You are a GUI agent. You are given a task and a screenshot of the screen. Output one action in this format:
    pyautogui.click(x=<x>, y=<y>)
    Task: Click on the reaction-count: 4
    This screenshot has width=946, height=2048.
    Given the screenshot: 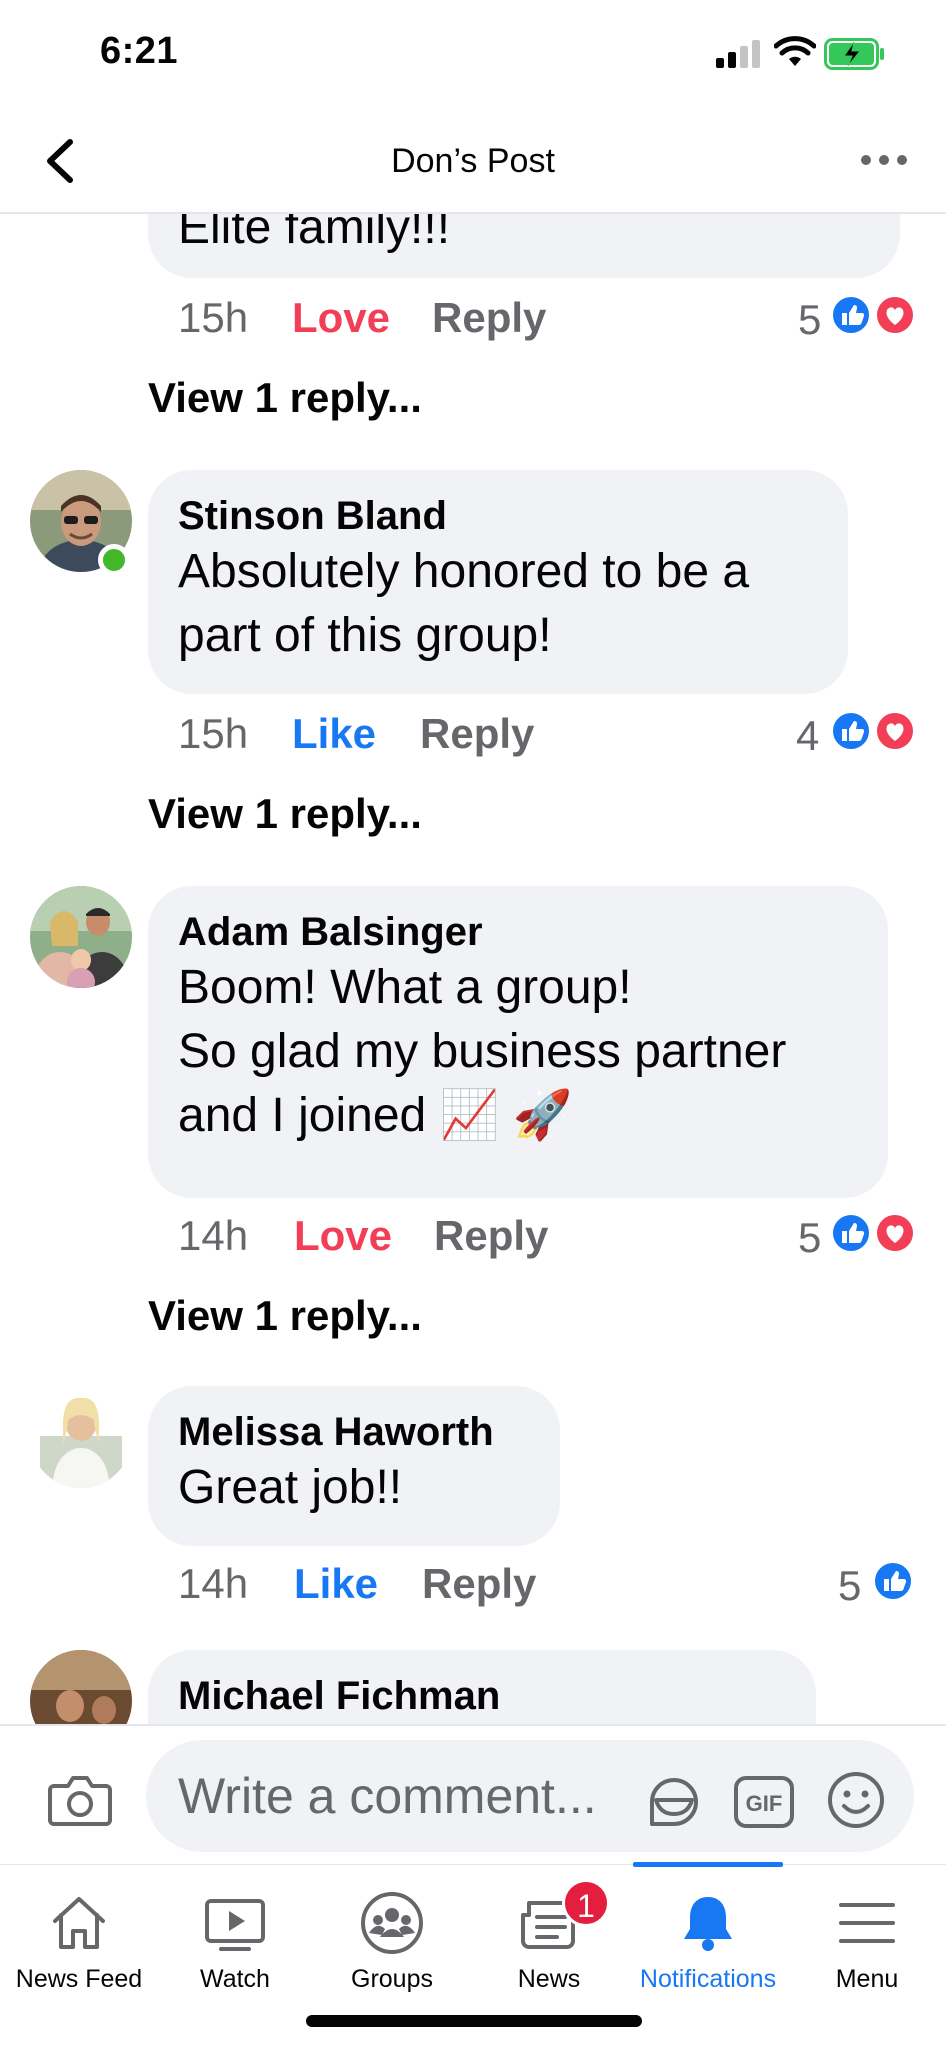 What is the action you would take?
    pyautogui.click(x=807, y=736)
    